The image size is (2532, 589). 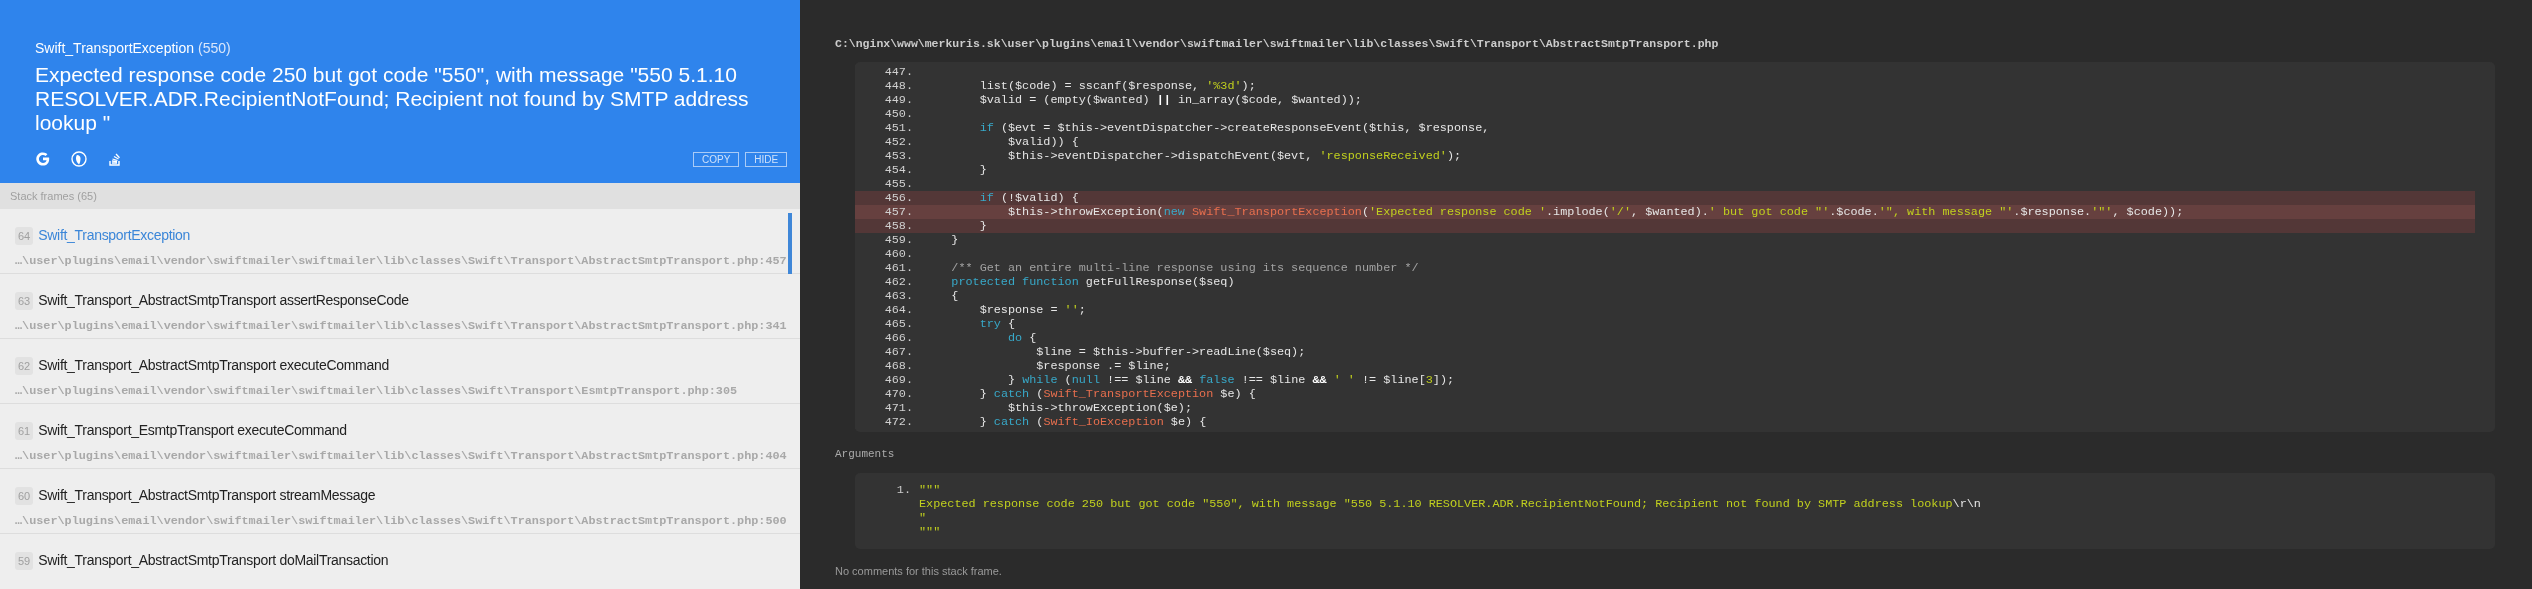 What do you see at coordinates (898, 254) in the screenshot?
I see `line-number: 460.` at bounding box center [898, 254].